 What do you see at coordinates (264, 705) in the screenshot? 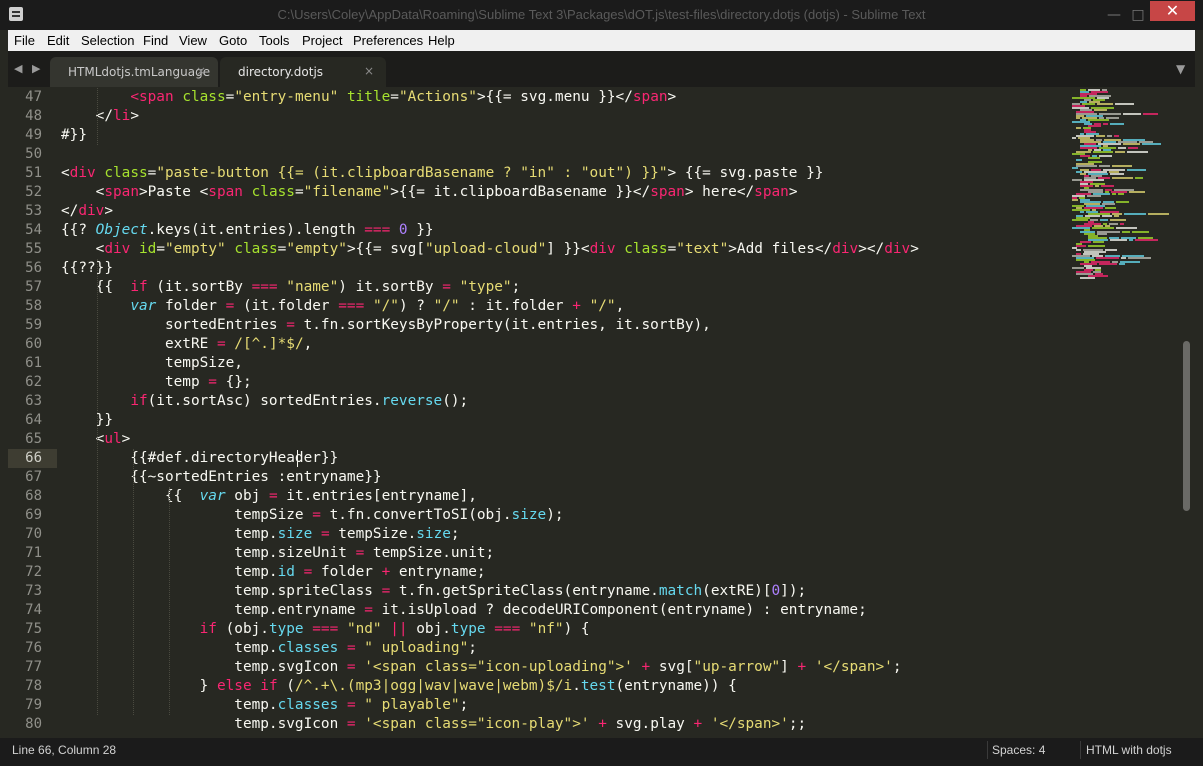
I see `code-line: temp.classes = " playable";` at bounding box center [264, 705].